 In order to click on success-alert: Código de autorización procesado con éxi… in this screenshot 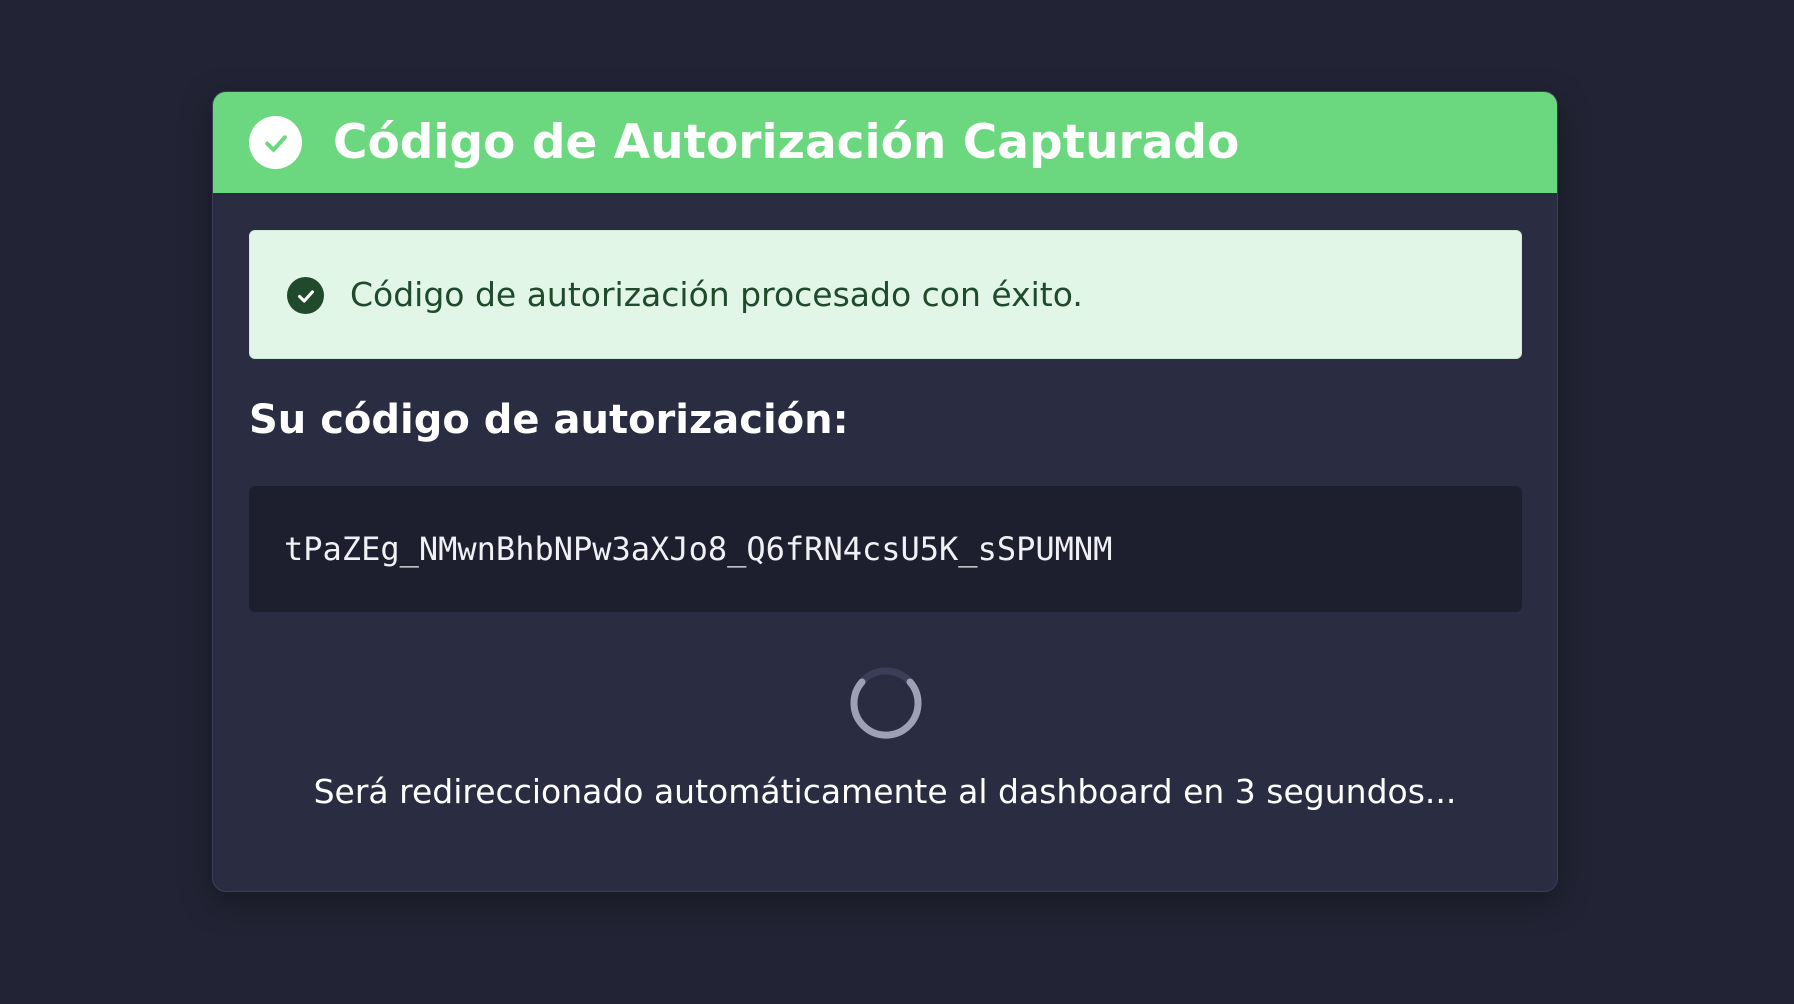, I will do `click(885, 294)`.